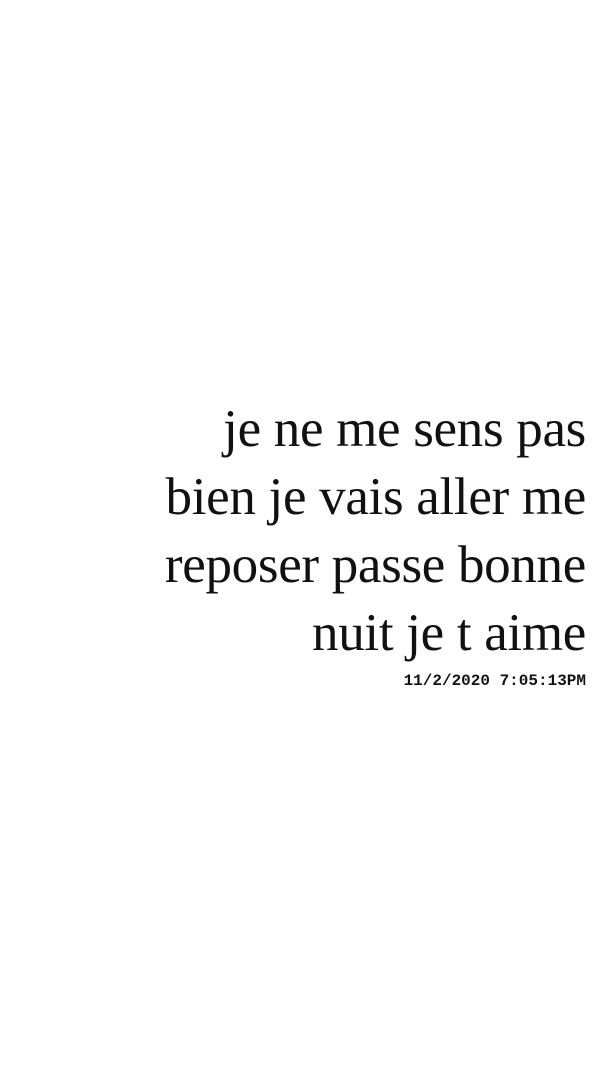  What do you see at coordinates (375, 565) in the screenshot?
I see `message-line-3: reposer passe bonne` at bounding box center [375, 565].